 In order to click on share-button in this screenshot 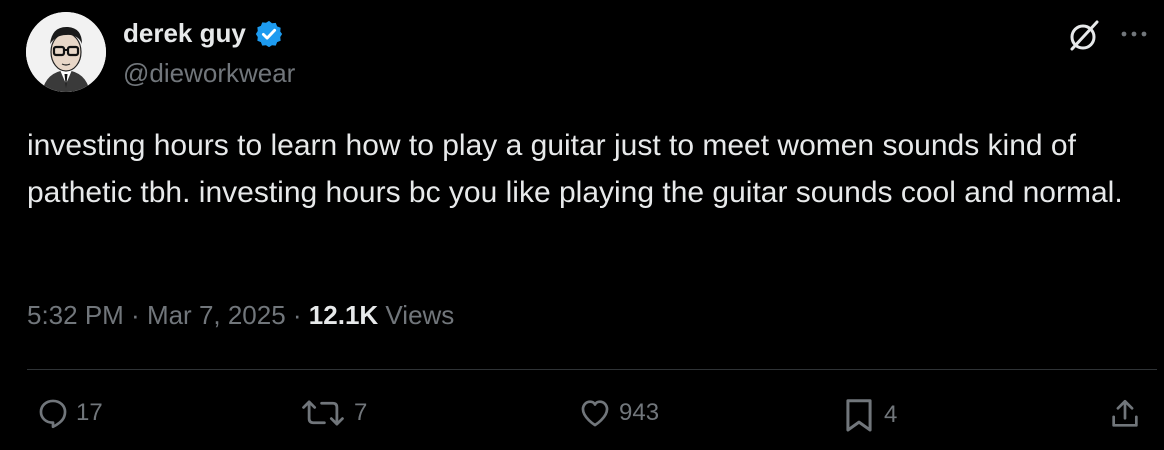, I will do `click(1125, 414)`.